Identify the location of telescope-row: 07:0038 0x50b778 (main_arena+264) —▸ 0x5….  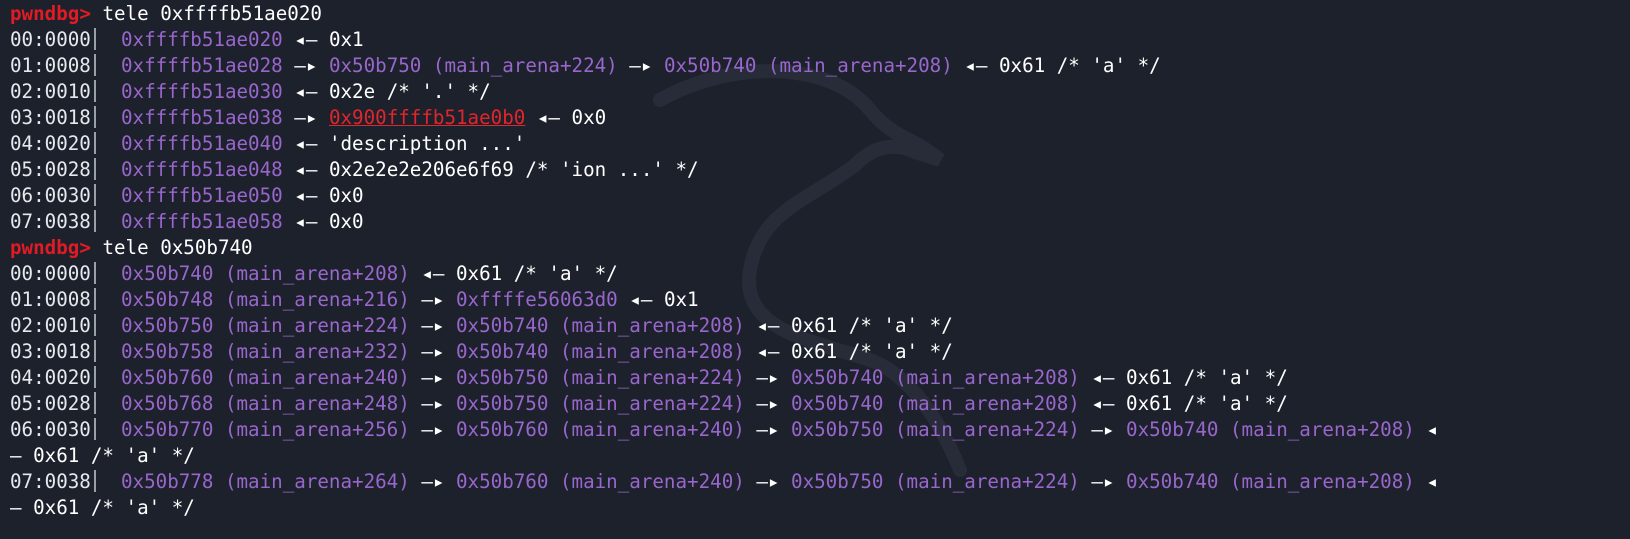
(724, 481).